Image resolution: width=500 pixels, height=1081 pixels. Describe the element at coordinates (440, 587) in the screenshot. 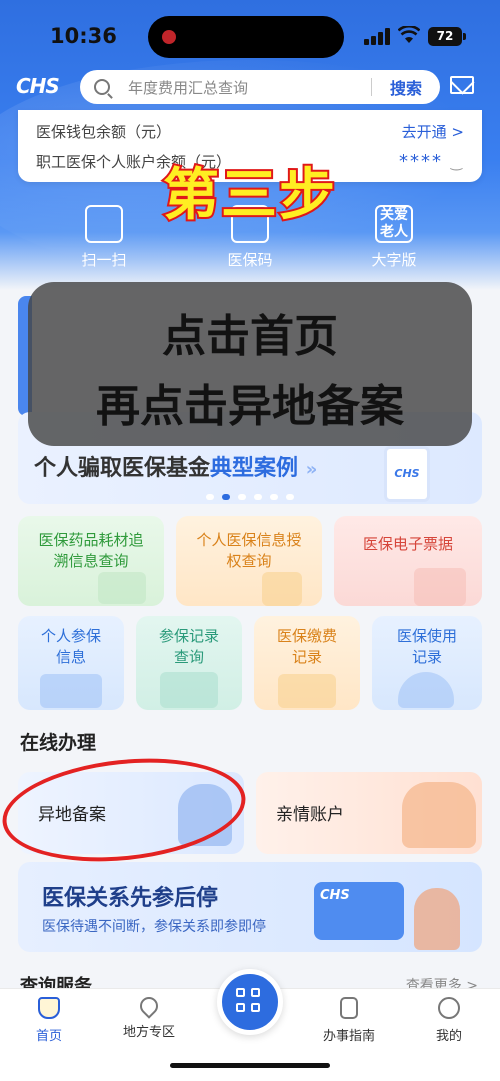

I see `receipt-icon` at that location.